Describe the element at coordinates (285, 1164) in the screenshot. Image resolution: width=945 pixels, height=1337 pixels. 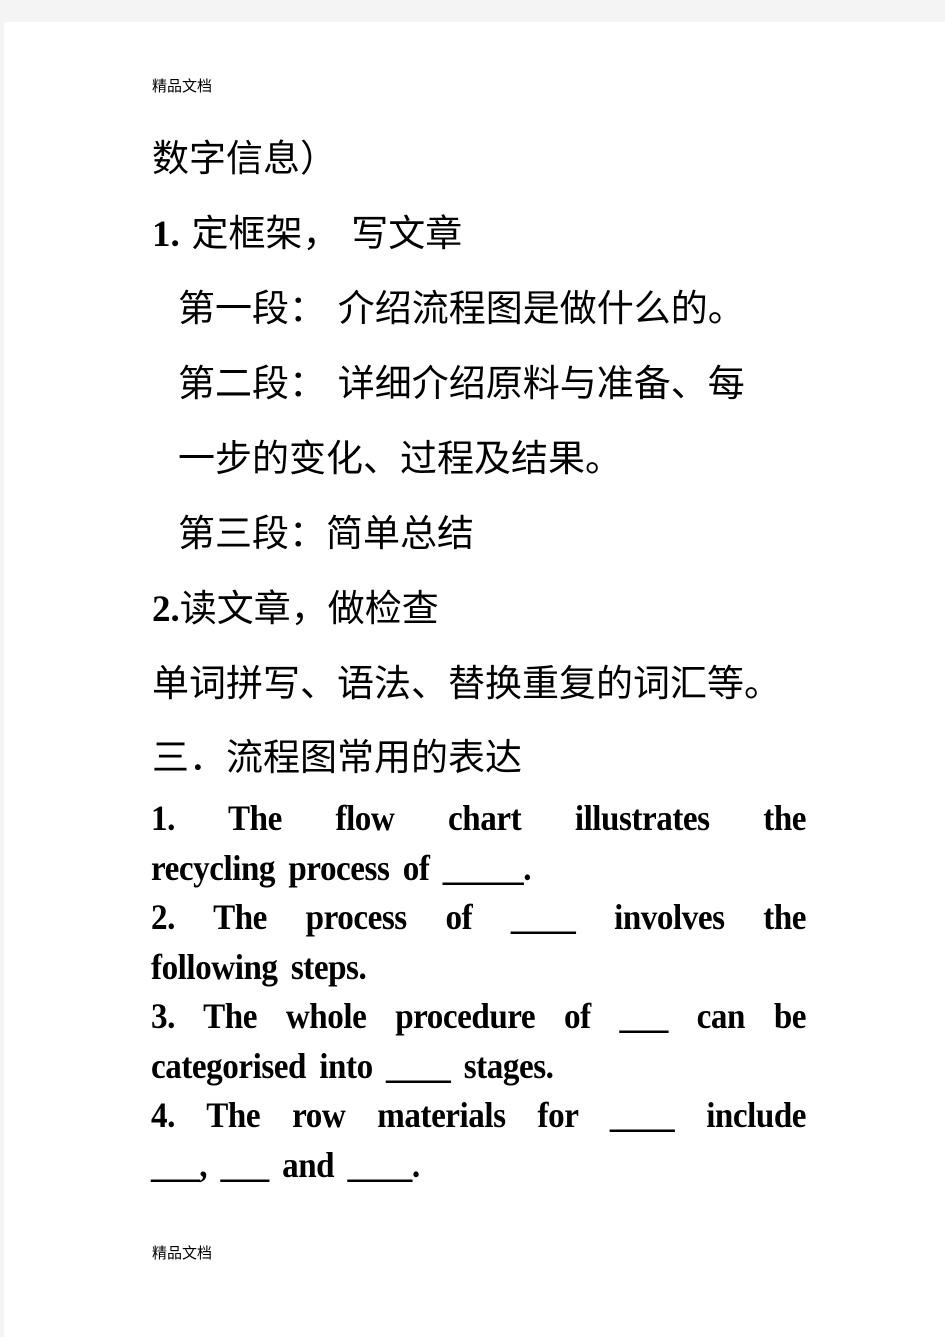
I see `expression-4-line-2: ___, ___ and ____.` at that location.